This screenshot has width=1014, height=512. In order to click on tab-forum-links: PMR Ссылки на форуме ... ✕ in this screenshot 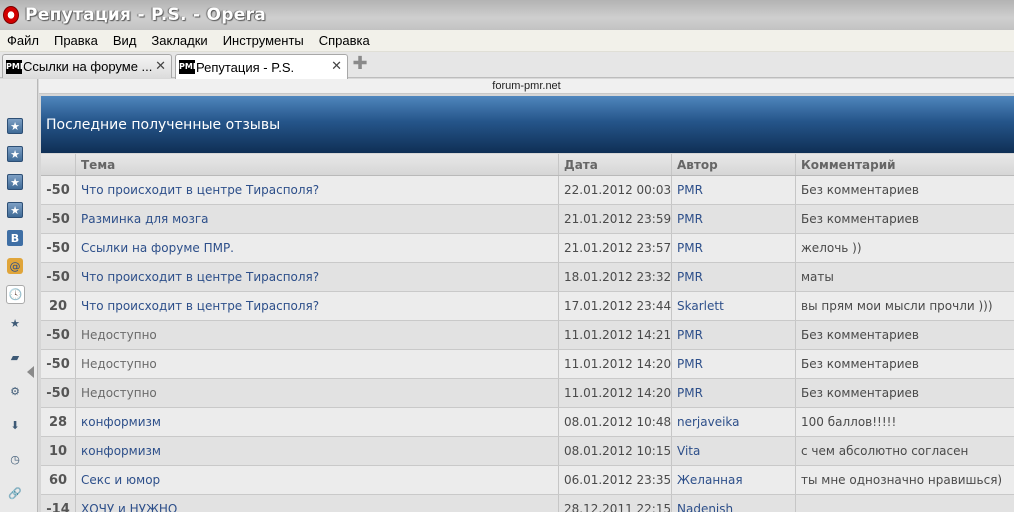, I will do `click(87, 66)`.